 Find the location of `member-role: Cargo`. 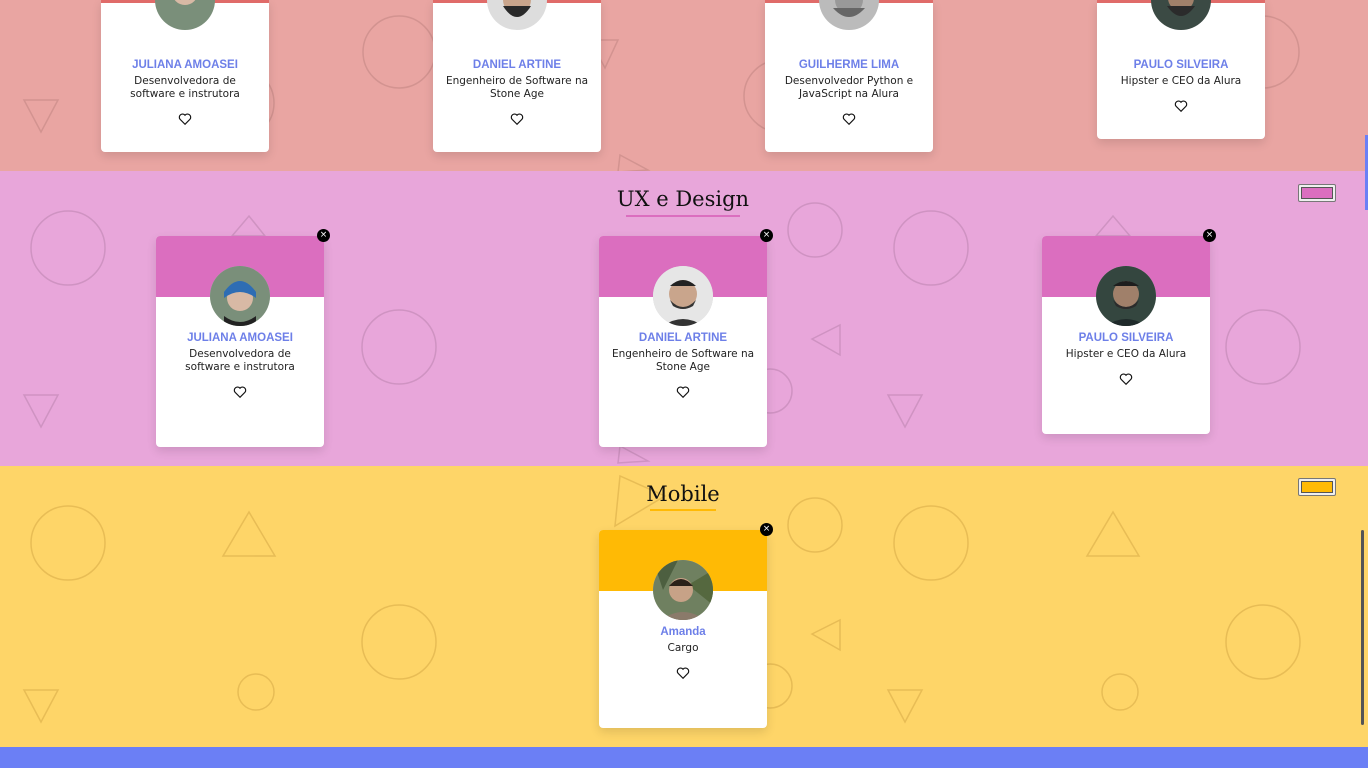

member-role: Cargo is located at coordinates (683, 648).